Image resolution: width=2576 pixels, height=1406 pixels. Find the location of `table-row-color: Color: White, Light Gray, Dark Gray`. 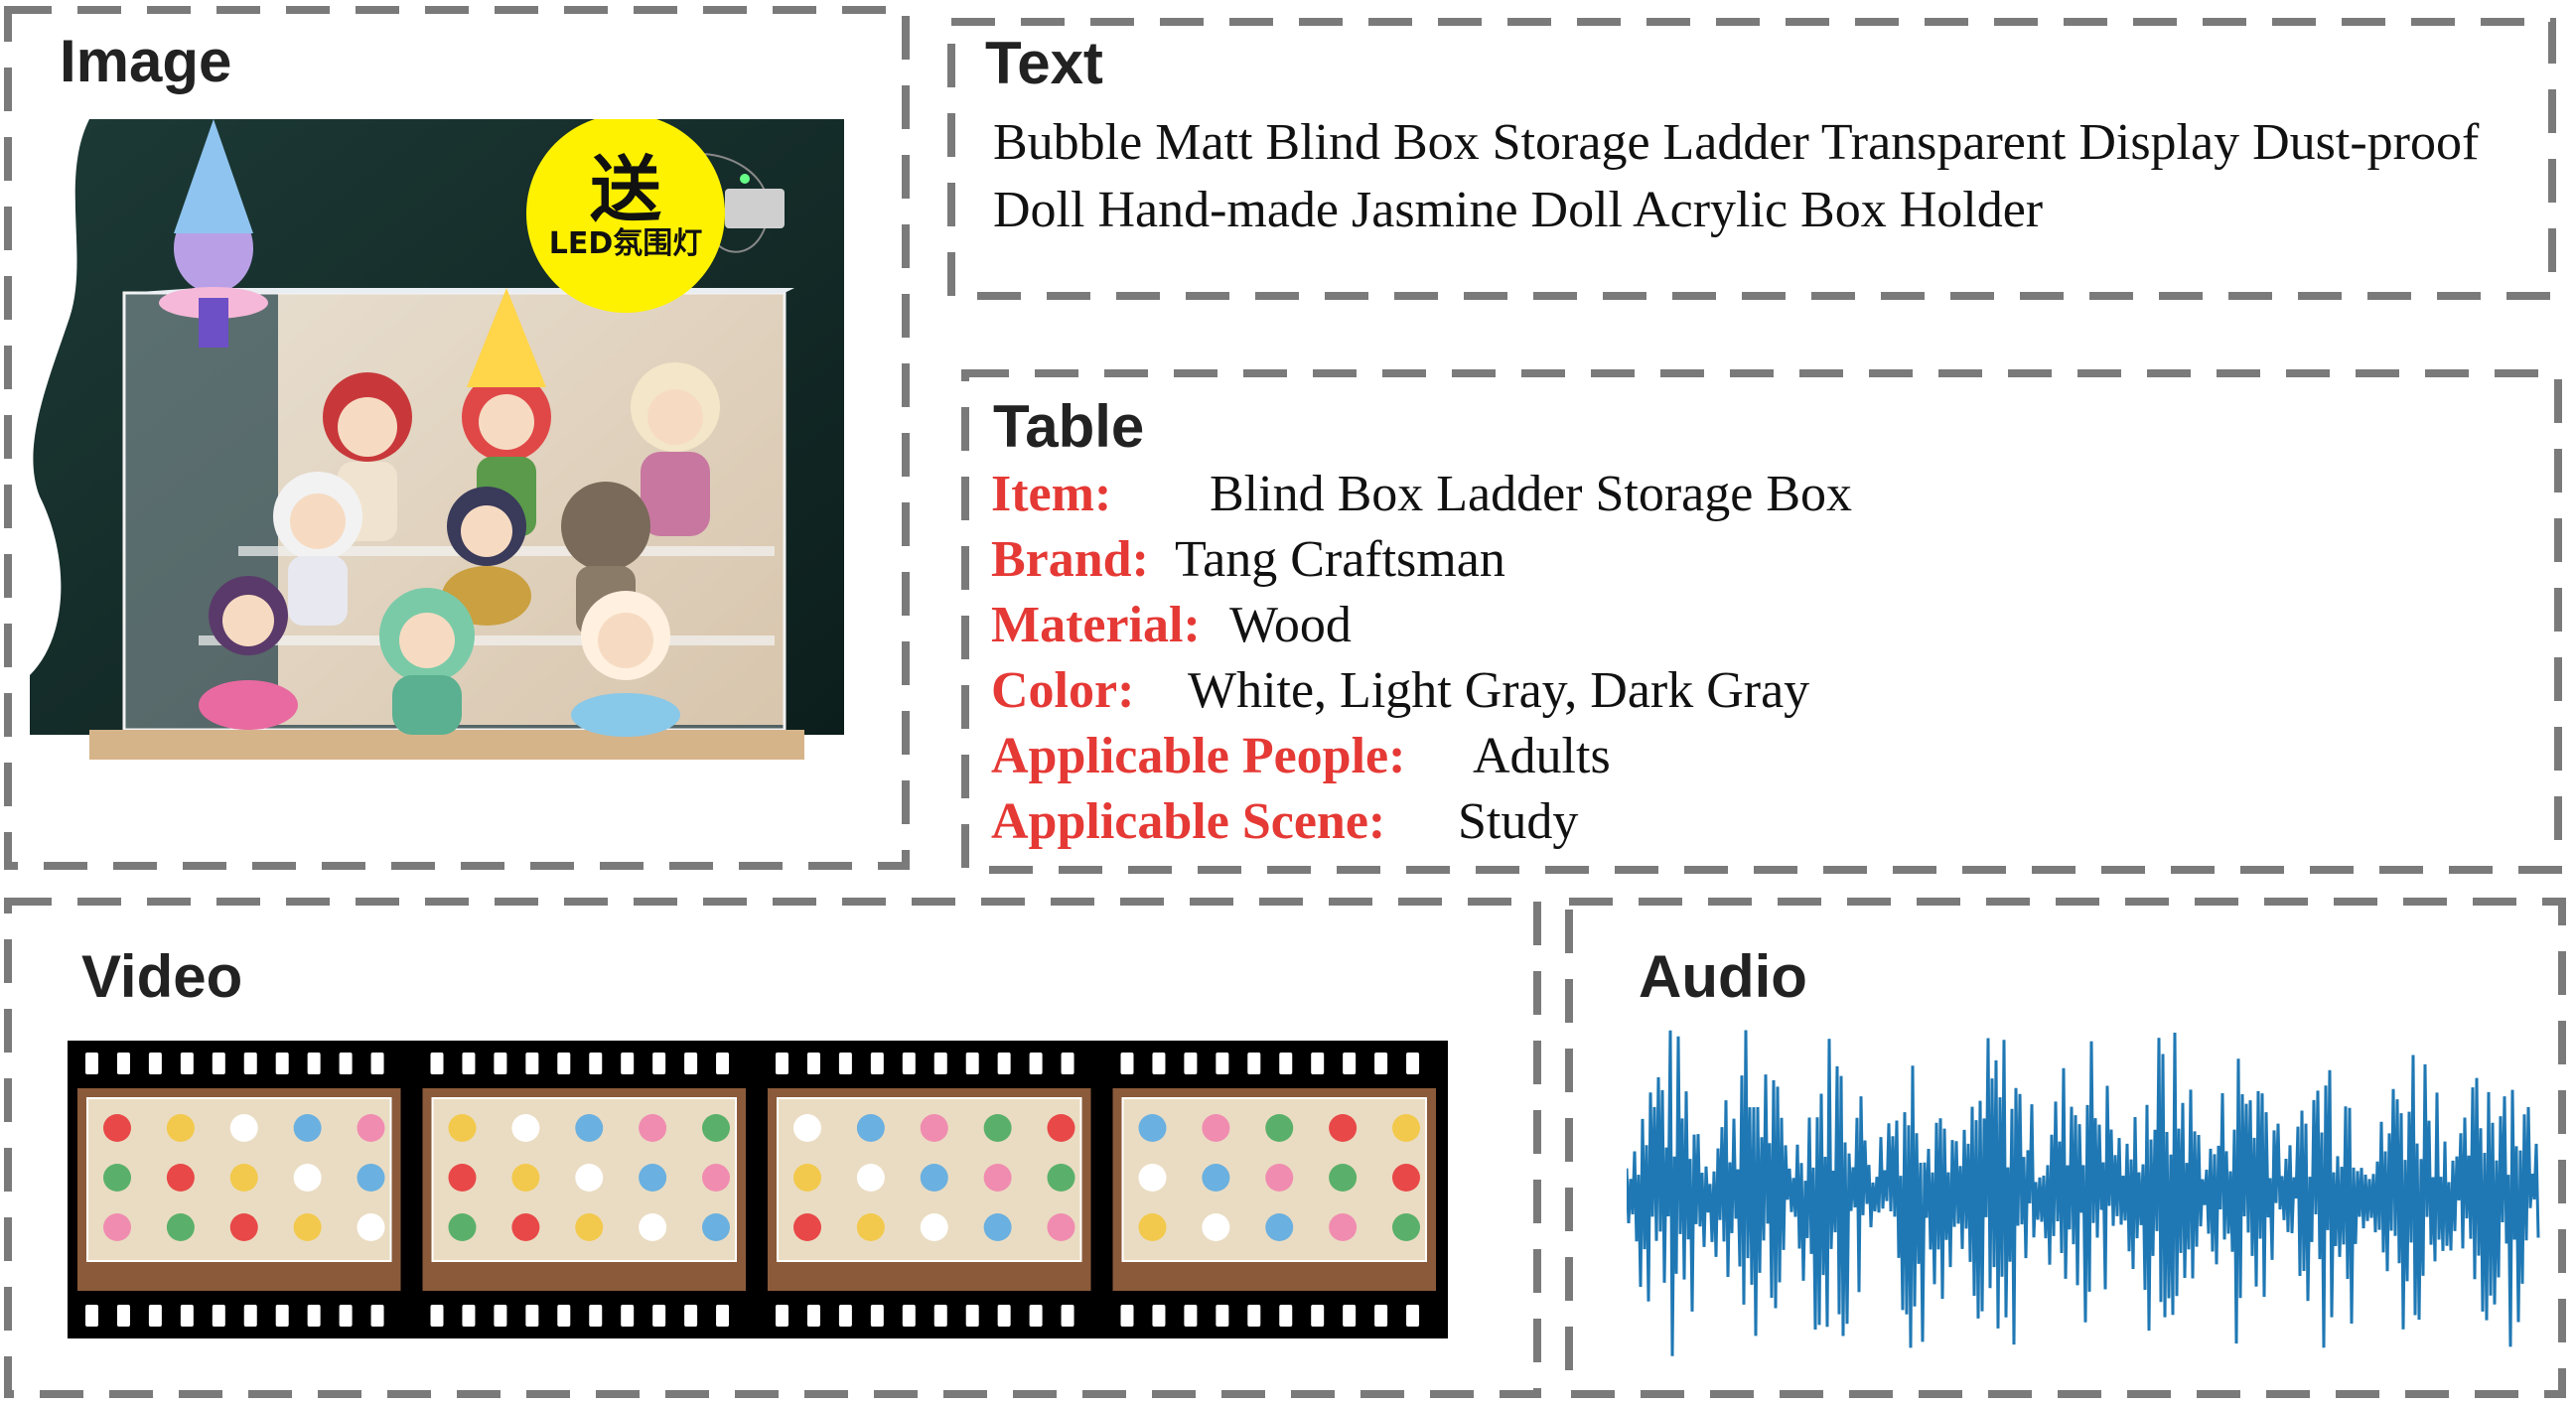

table-row-color: Color: White, Light Gray, Dark Gray is located at coordinates (1400, 690).